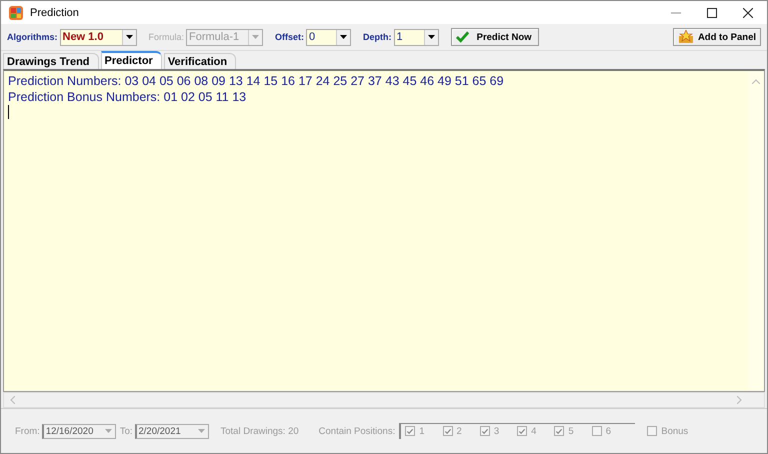 The image size is (768, 454). What do you see at coordinates (12, 400) in the screenshot?
I see `scroll-left-icon` at bounding box center [12, 400].